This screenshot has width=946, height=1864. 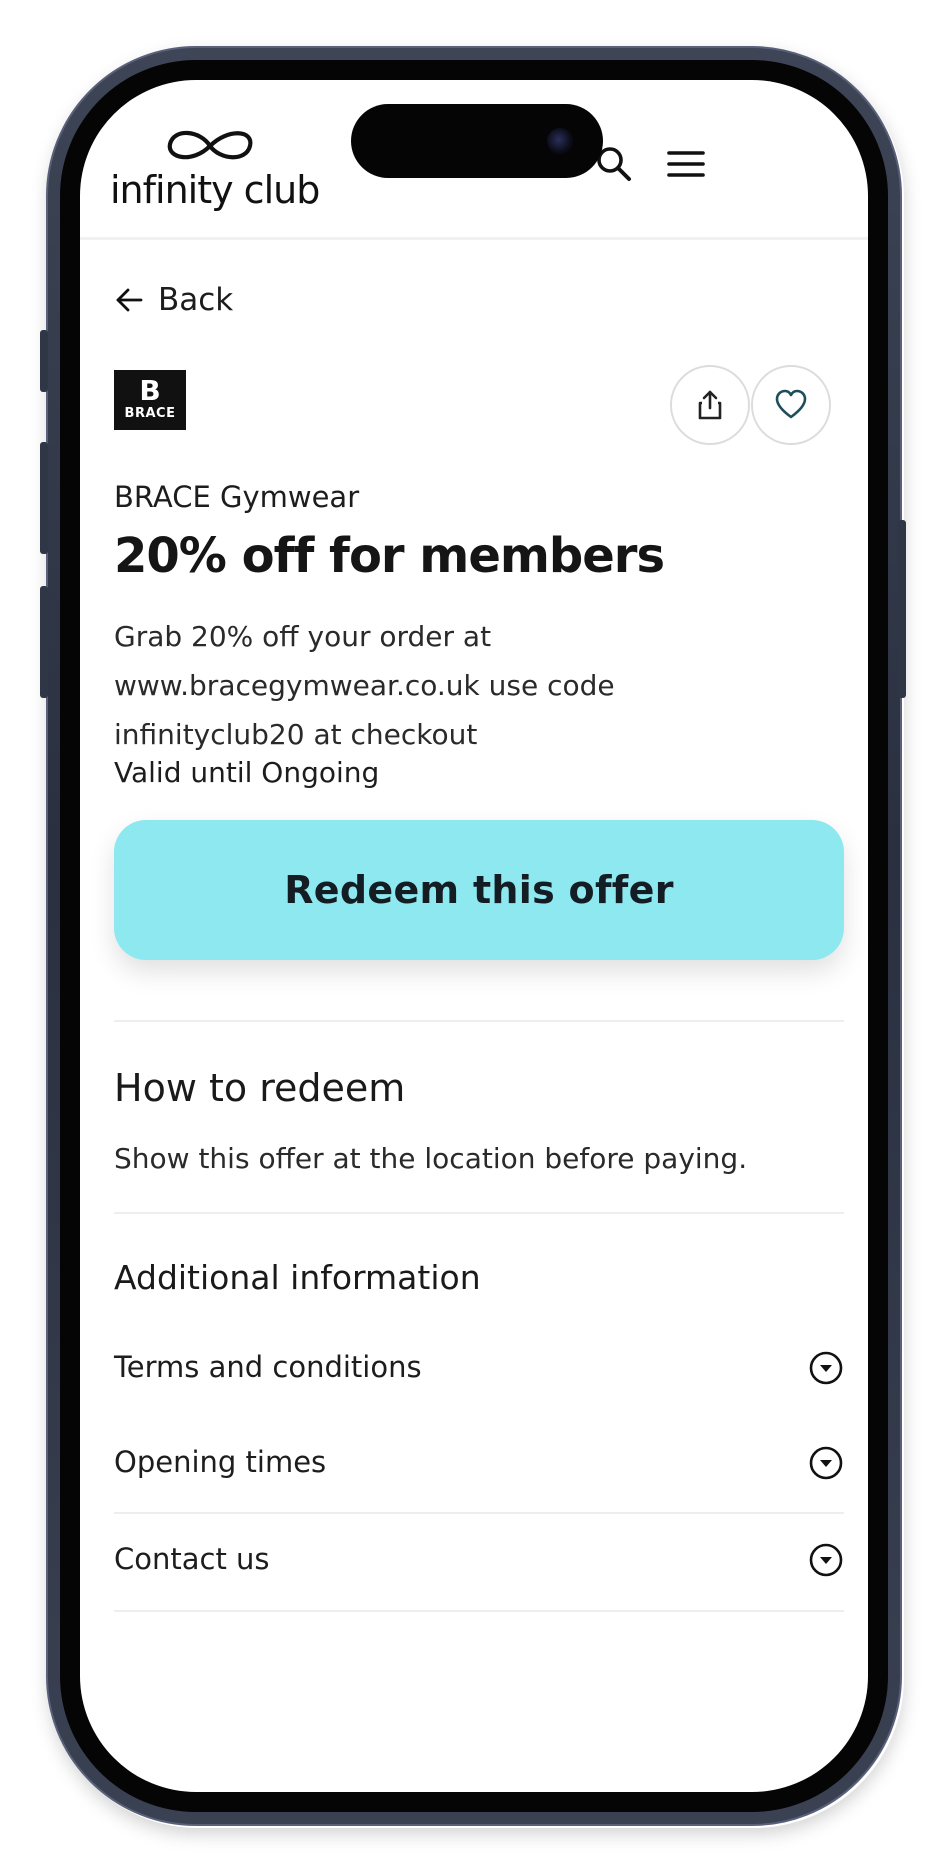 What do you see at coordinates (479, 1368) in the screenshot?
I see `accordion-terms-and-conditions: Terms and conditions` at bounding box center [479, 1368].